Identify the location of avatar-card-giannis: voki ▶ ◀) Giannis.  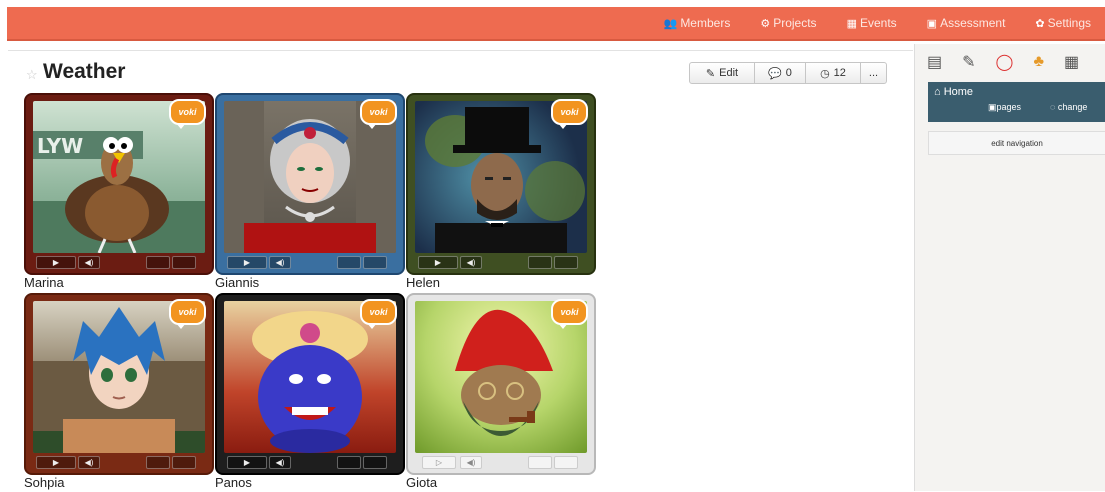
(310, 192).